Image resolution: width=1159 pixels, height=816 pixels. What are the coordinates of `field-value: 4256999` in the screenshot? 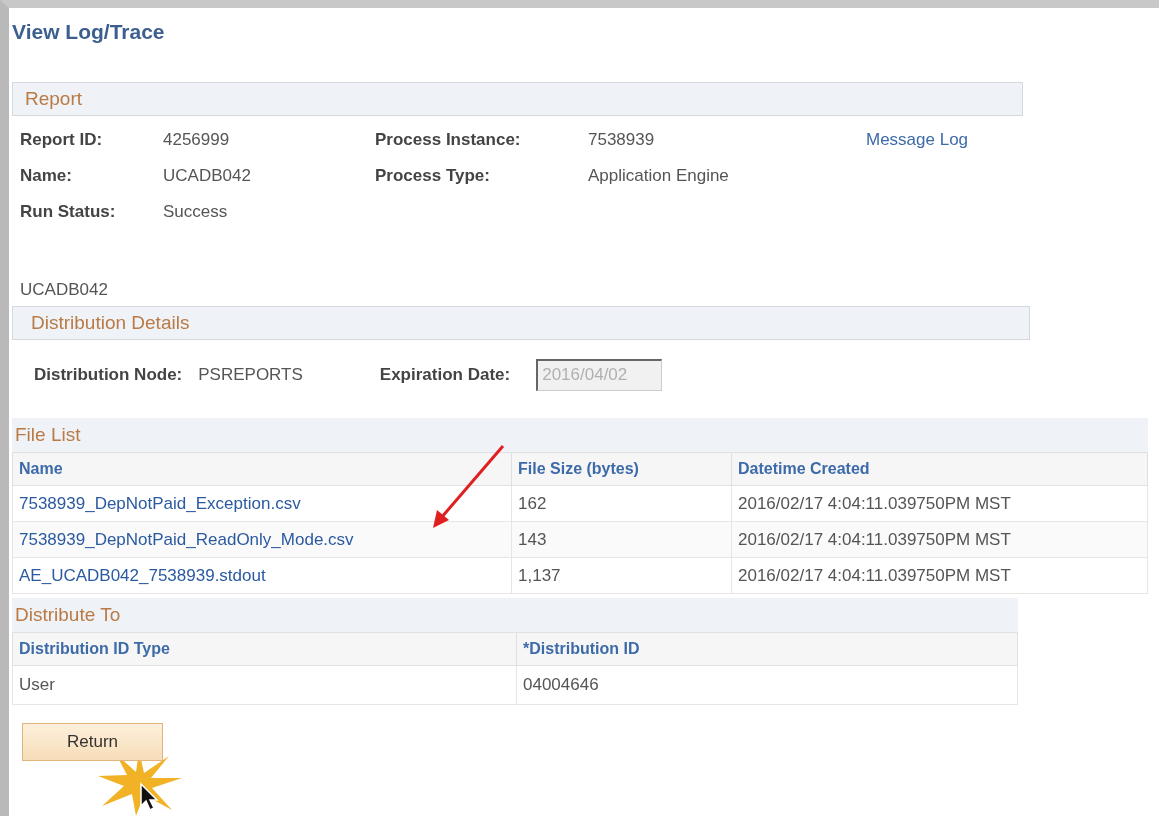 It's located at (197, 140).